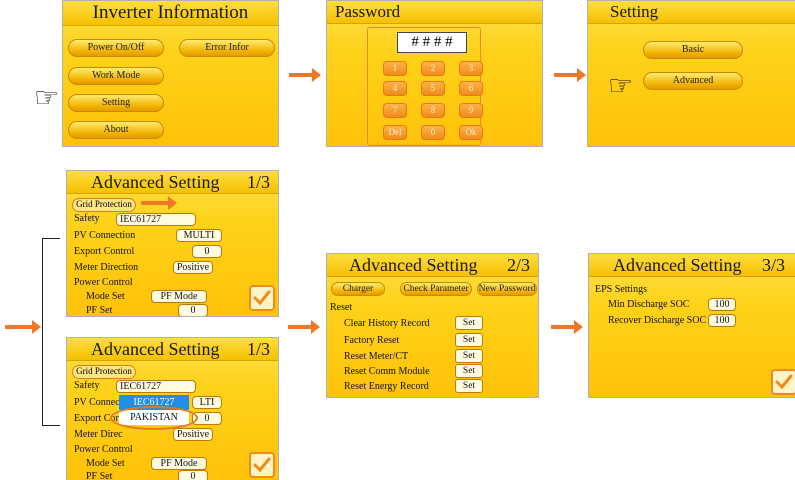 This screenshot has width=795, height=480. What do you see at coordinates (722, 320) in the screenshot?
I see `recover-discharge-soc-field: 100` at bounding box center [722, 320].